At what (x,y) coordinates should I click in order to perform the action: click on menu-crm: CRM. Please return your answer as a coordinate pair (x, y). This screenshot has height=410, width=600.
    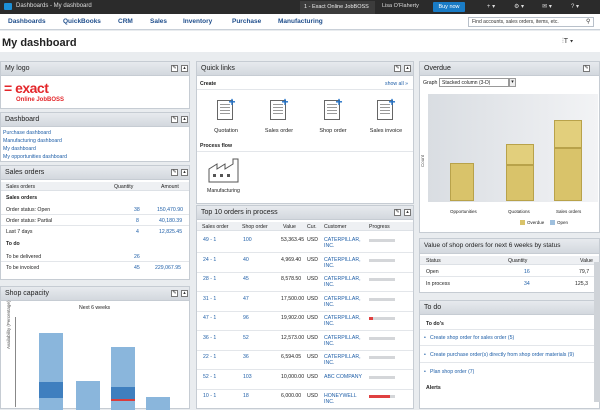
    Looking at the image, I should click on (125, 21).